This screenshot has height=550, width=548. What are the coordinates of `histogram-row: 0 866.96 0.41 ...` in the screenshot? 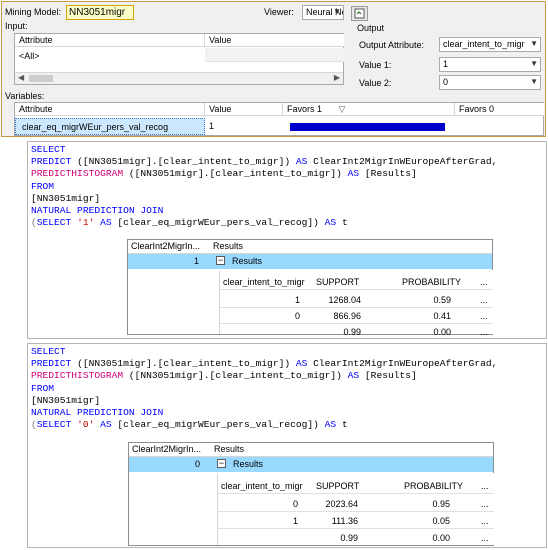 It's located at (356, 316).